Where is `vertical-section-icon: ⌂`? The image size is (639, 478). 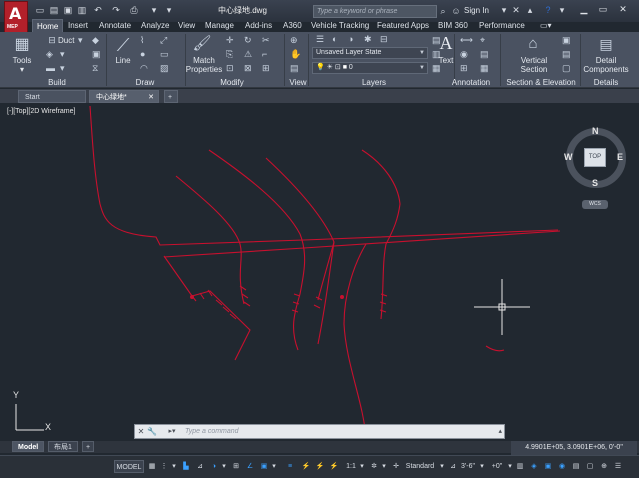 vertical-section-icon: ⌂ is located at coordinates (533, 44).